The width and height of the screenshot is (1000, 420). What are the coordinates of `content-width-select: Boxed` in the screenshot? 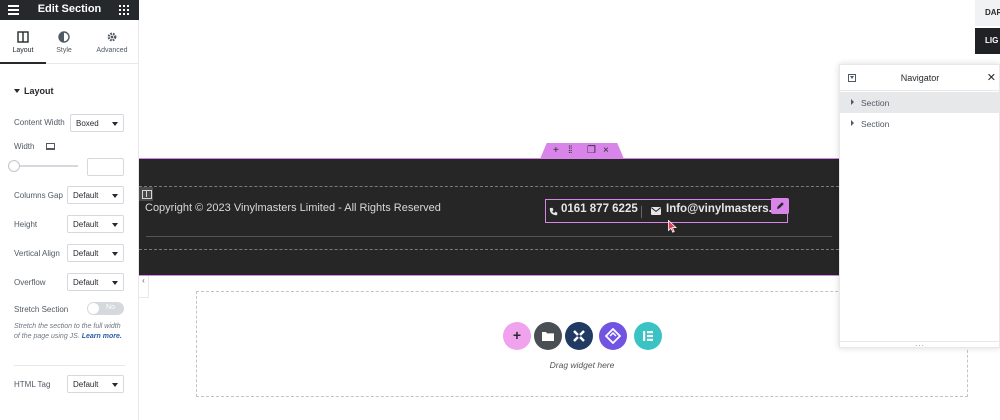 It's located at (97, 123).